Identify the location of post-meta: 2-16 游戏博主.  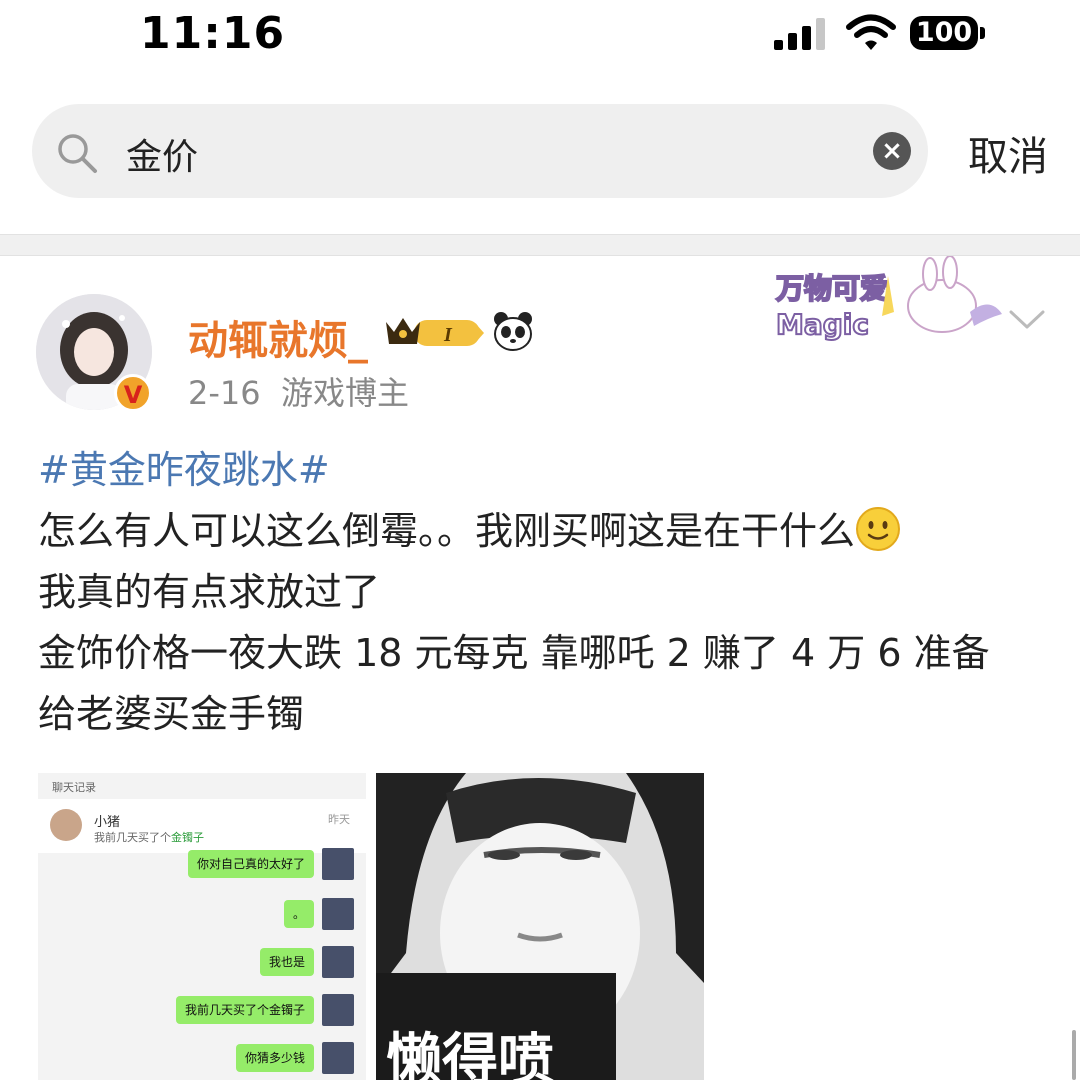
(298, 391).